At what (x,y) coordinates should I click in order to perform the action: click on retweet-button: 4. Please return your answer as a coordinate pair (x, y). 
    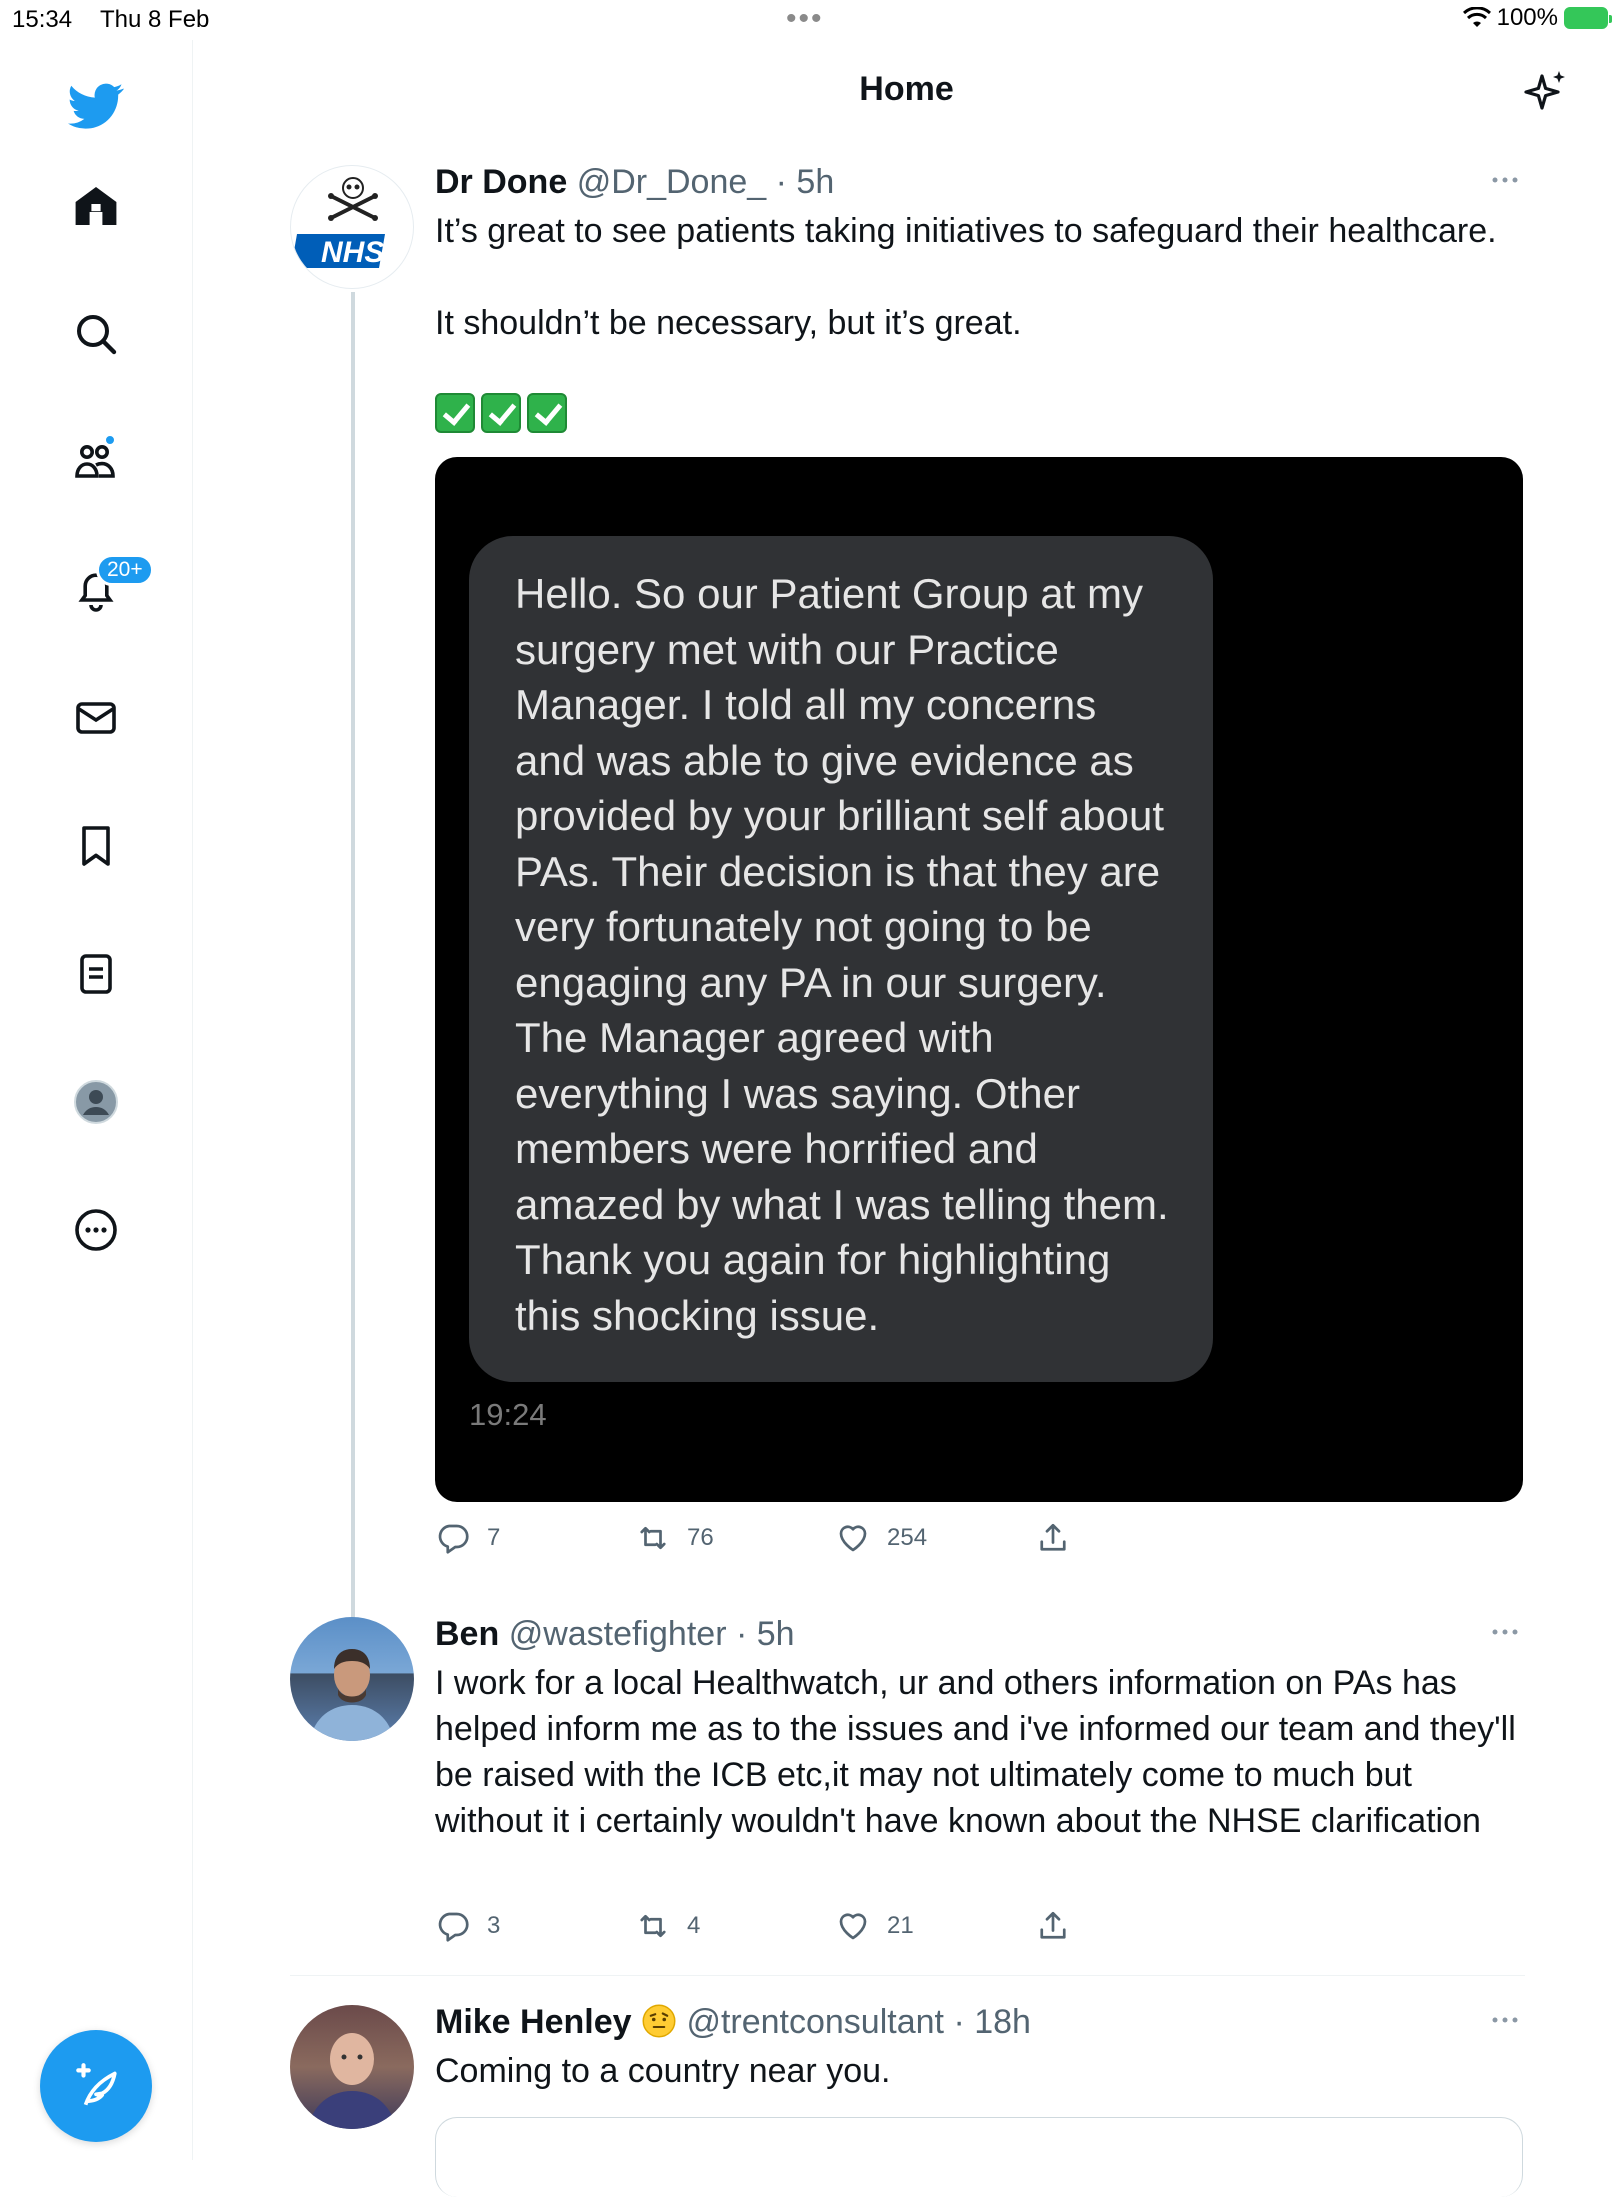
    Looking at the image, I should click on (667, 1926).